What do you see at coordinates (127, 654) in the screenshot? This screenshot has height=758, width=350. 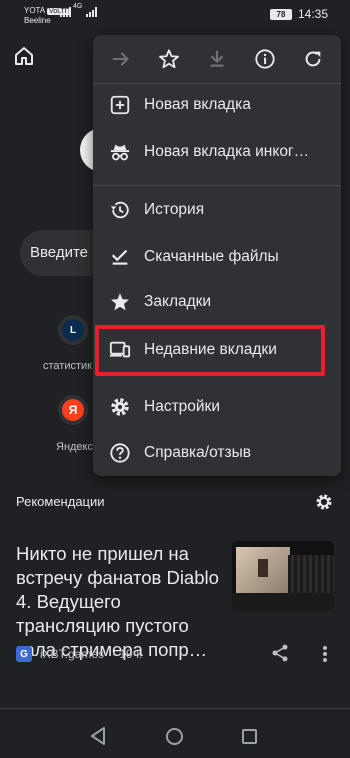 I see `article-time: · 19ч.` at bounding box center [127, 654].